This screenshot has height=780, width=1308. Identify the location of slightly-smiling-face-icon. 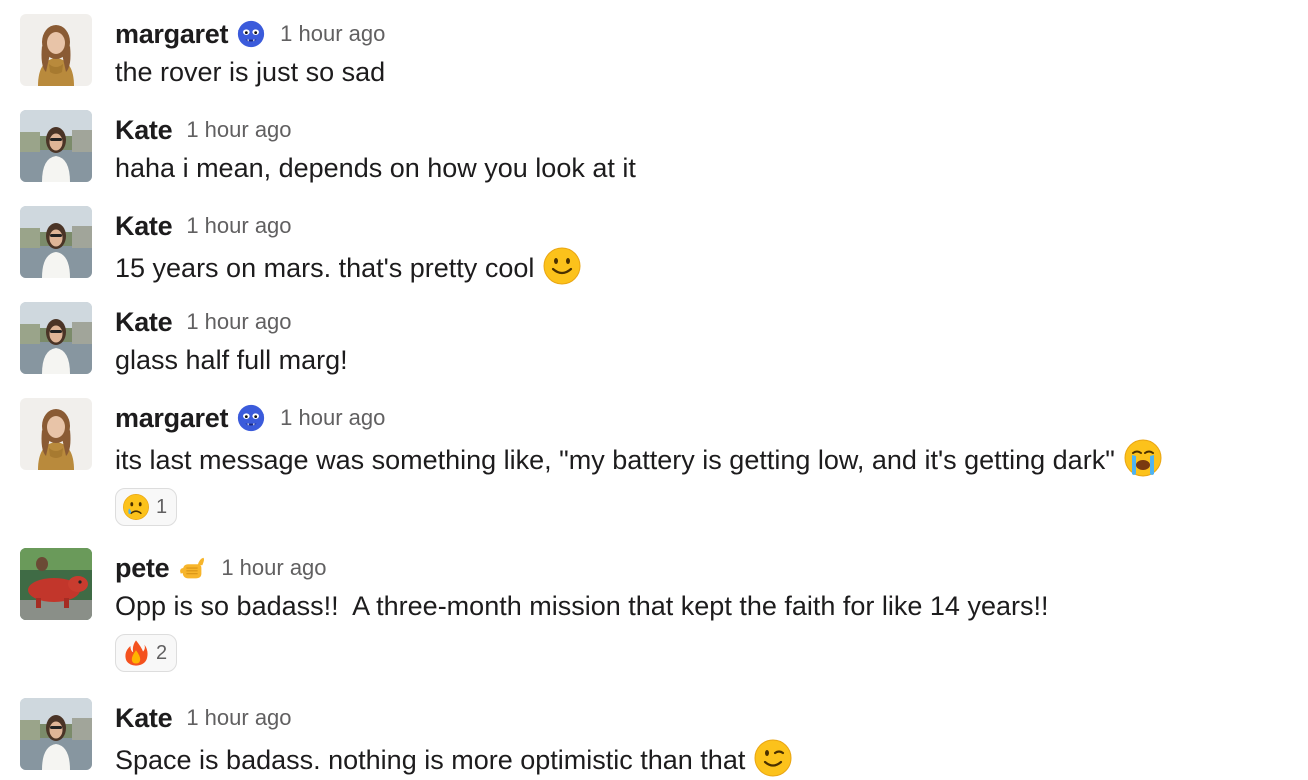
(562, 266).